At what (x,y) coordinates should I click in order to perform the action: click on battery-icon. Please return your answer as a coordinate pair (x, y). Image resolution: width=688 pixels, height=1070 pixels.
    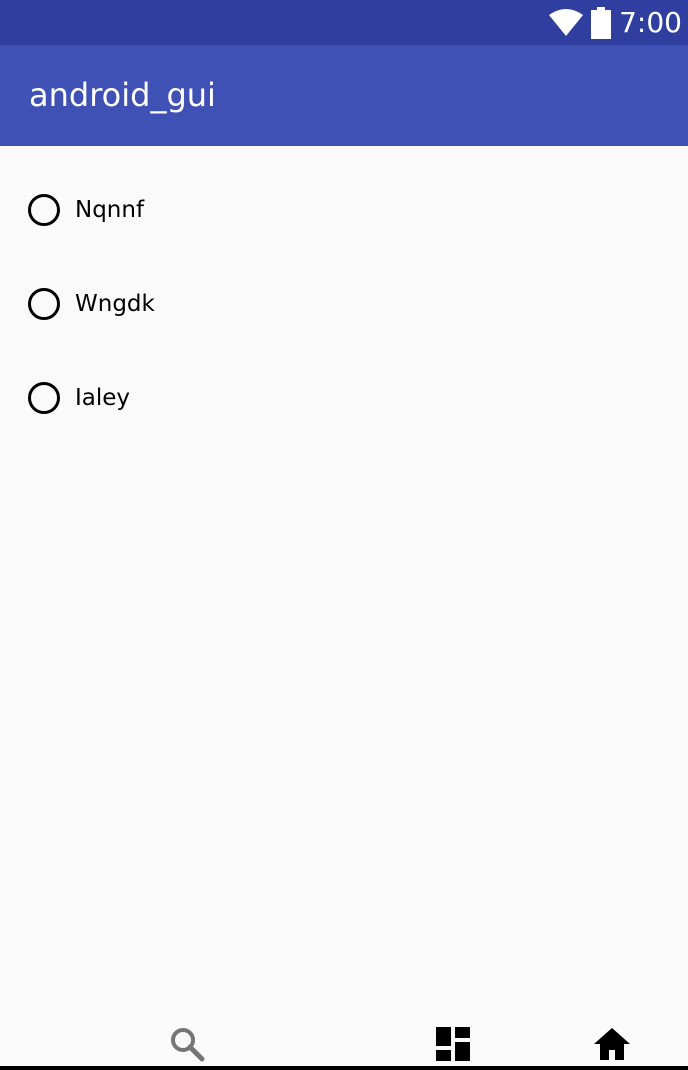
    Looking at the image, I should click on (601, 22).